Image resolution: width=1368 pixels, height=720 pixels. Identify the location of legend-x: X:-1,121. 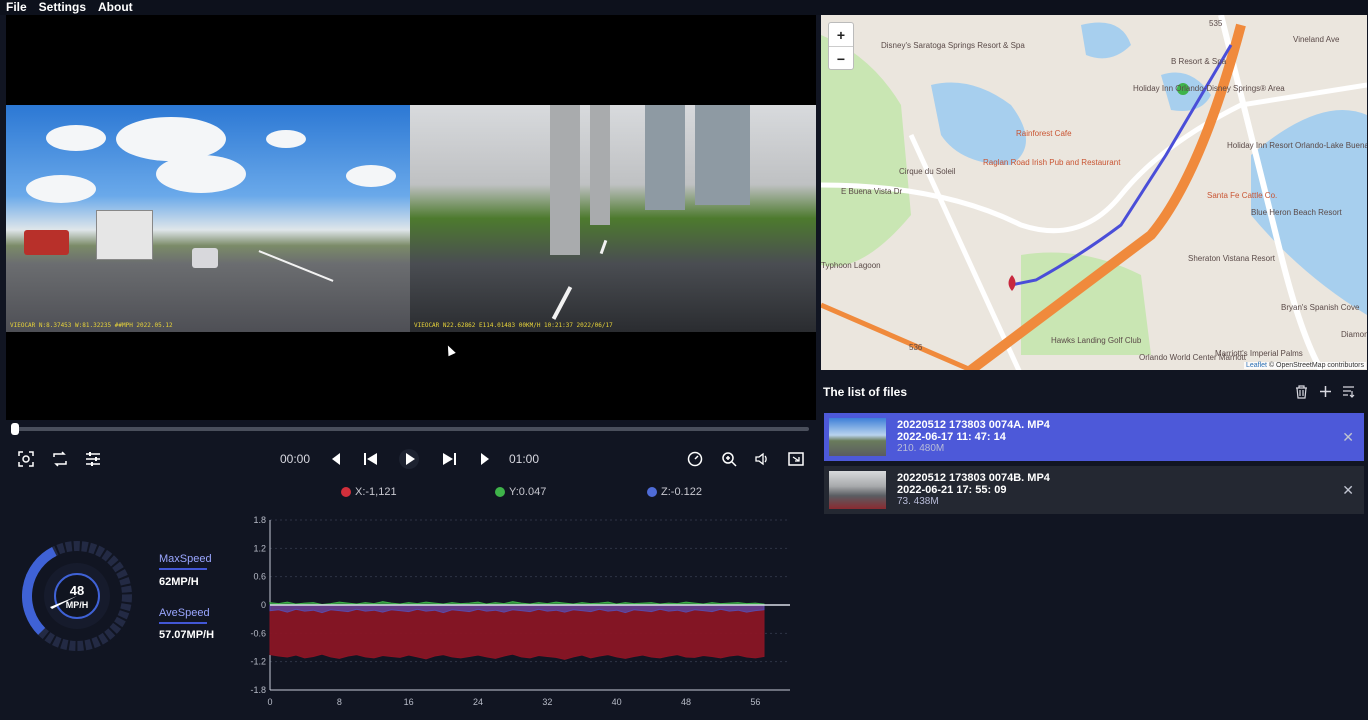
(369, 492).